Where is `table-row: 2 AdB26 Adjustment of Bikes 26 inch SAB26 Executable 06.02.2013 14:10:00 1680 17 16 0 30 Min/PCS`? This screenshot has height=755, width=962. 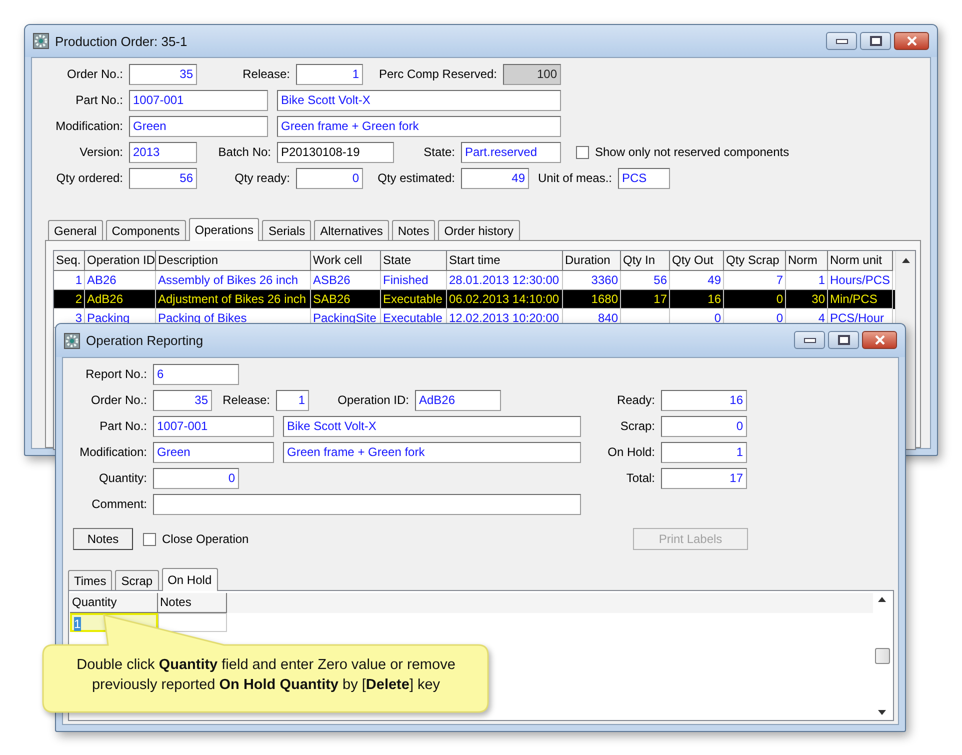 table-row: 2 AdB26 Adjustment of Bikes 26 inch SAB26 Executable 06.02.2013 14:10:00 1680 17 16 0 30 Min/PCS is located at coordinates (474, 299).